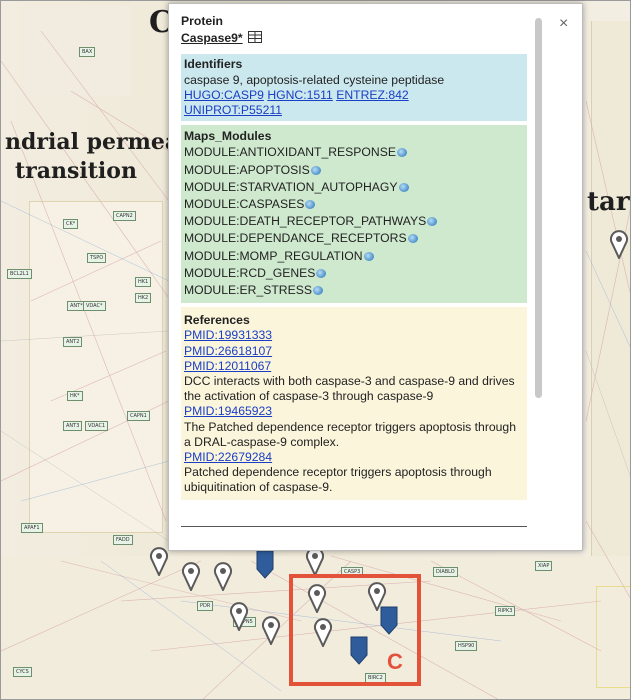 This screenshot has height=700, width=631. I want to click on map-node: BCL2L1, so click(19, 274).